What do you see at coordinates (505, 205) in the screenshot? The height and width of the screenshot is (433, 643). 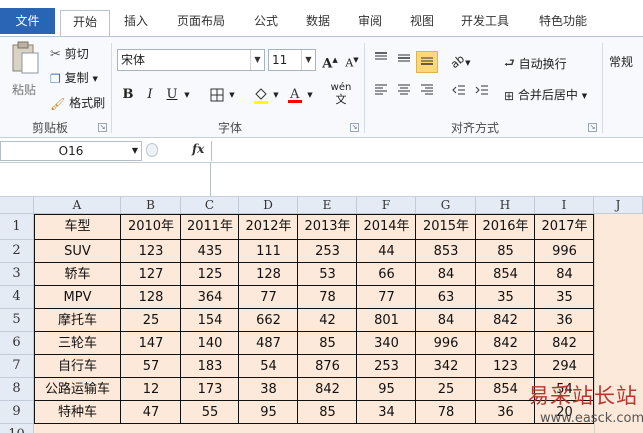 I see `column-header-h: H` at bounding box center [505, 205].